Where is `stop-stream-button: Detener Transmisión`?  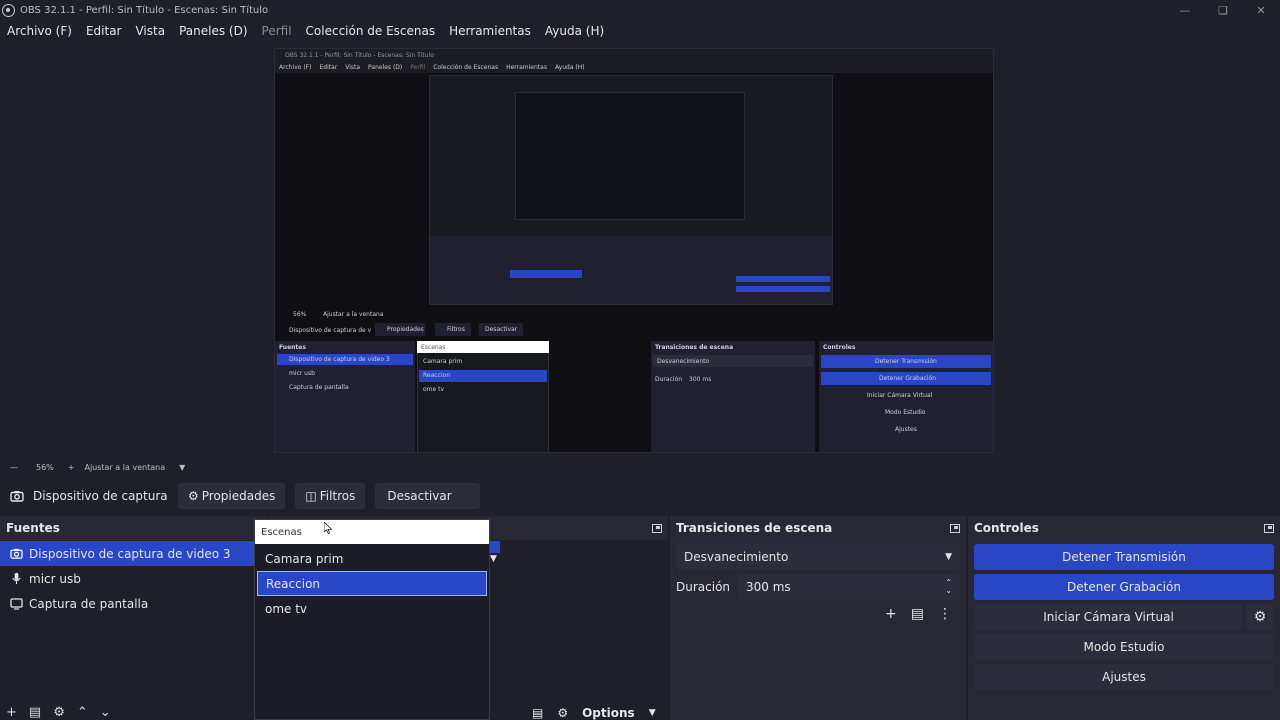 stop-stream-button: Detener Transmisión is located at coordinates (1124, 557).